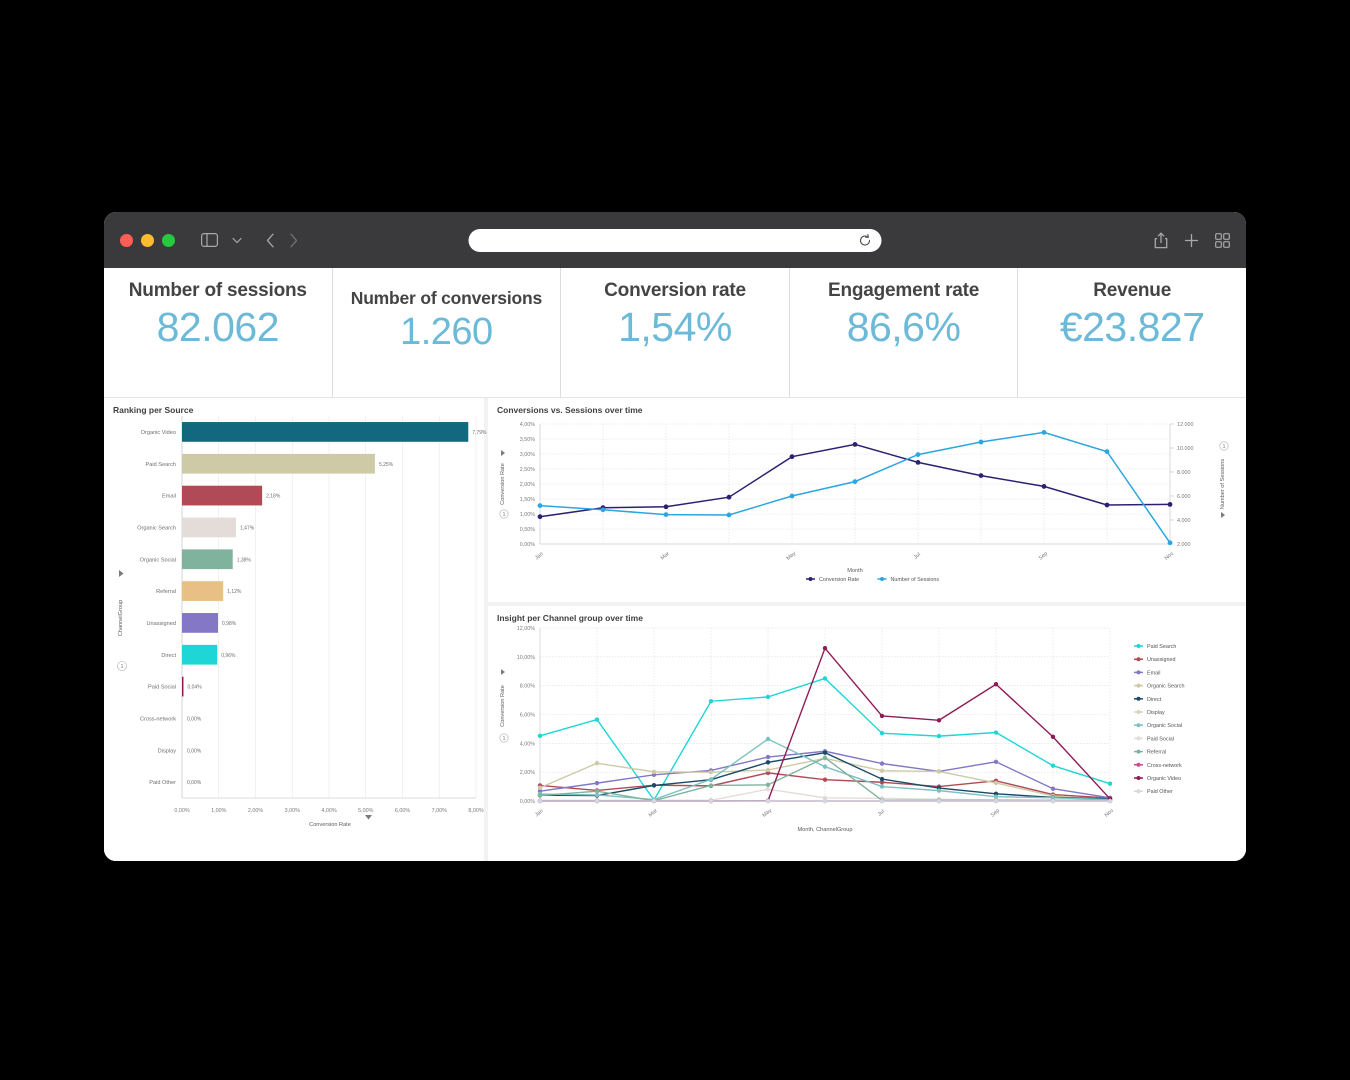 The image size is (1350, 1080). Describe the element at coordinates (1161, 660) in the screenshot. I see `legend-item: Unassigned` at that location.